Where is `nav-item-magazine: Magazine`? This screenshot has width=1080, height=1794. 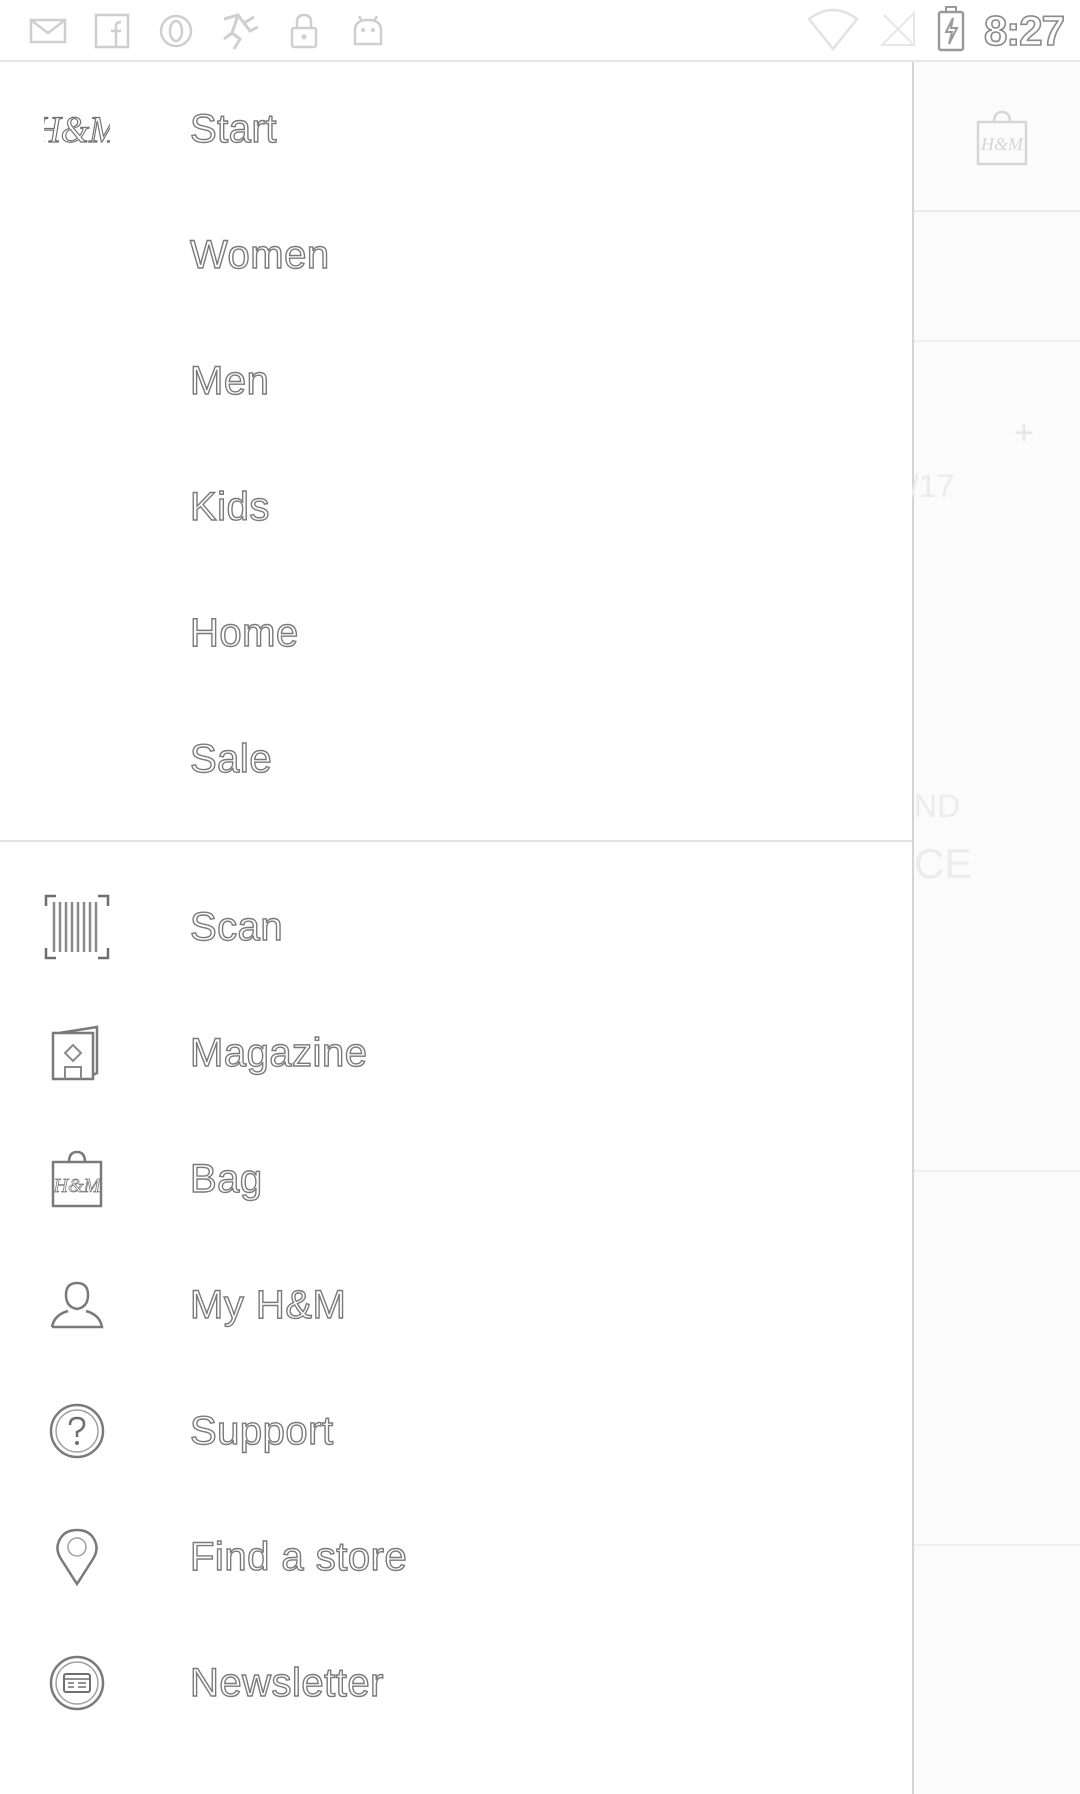 nav-item-magazine: Magazine is located at coordinates (456, 1053).